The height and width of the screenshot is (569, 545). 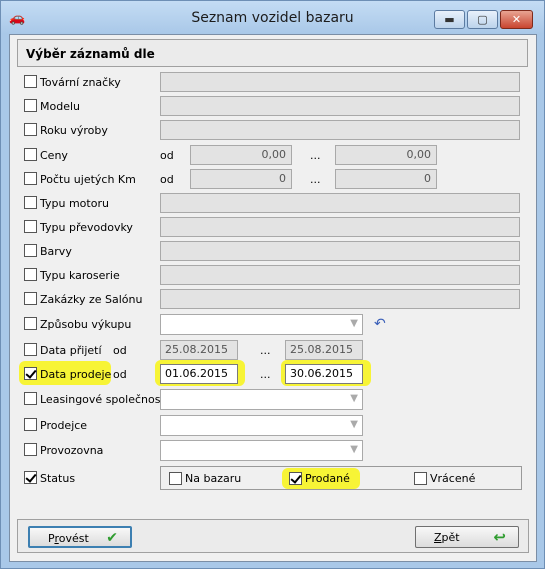 What do you see at coordinates (324, 350) in the screenshot?
I see `data-prijeti-to-input: 25.08.2015` at bounding box center [324, 350].